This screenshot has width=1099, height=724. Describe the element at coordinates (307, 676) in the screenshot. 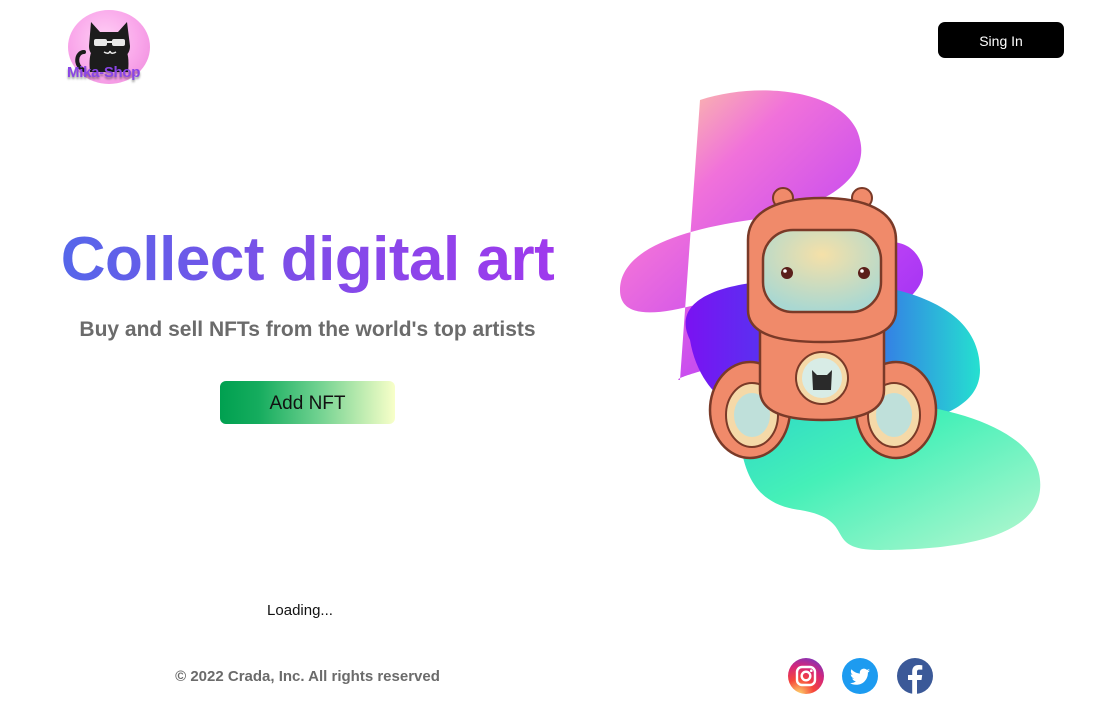

I see `copyright-text: © 2022 Crada, Inc. All rights reserved` at that location.